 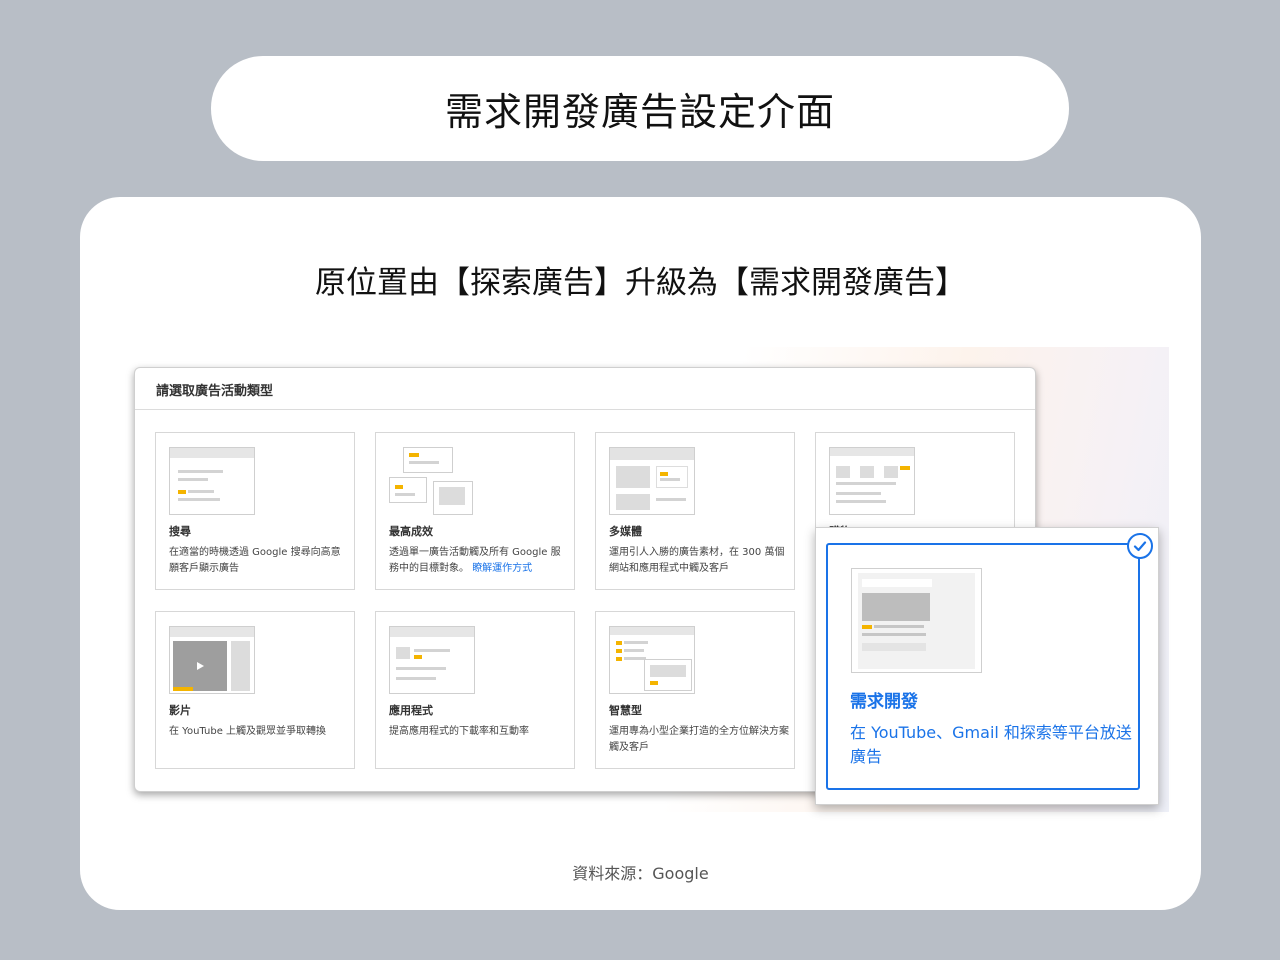 I want to click on option-desc: 運用引人入勝的廣告素材，在 300 萬個網站和應用程式中觸及客戶, so click(x=697, y=560).